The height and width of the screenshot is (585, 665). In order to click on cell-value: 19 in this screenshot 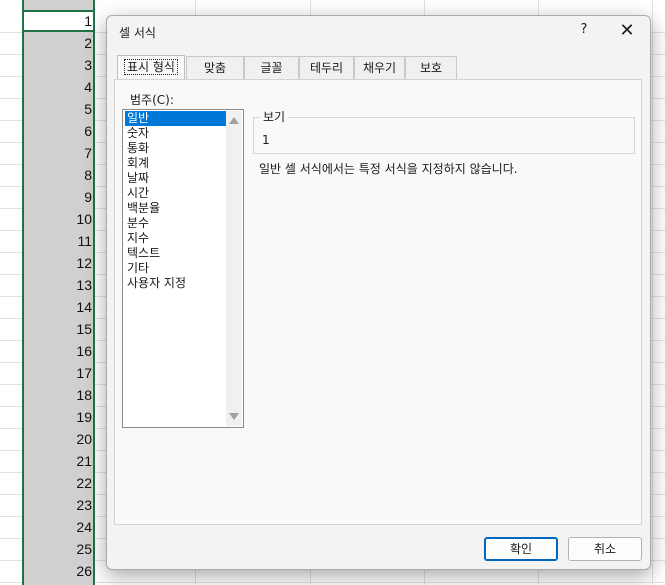, I will do `click(58, 417)`.